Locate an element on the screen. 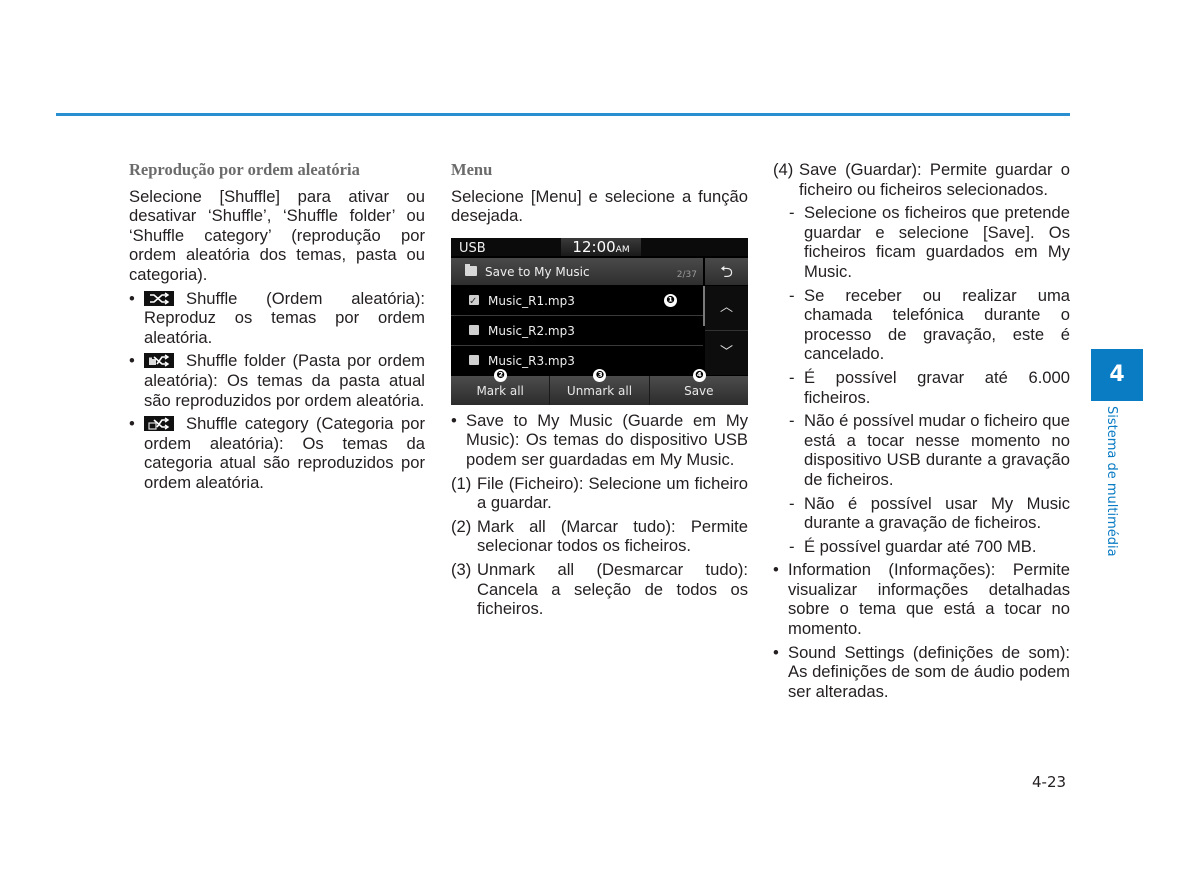 The image size is (1200, 875). chevron-up-icon: ︿ is located at coordinates (726, 307).